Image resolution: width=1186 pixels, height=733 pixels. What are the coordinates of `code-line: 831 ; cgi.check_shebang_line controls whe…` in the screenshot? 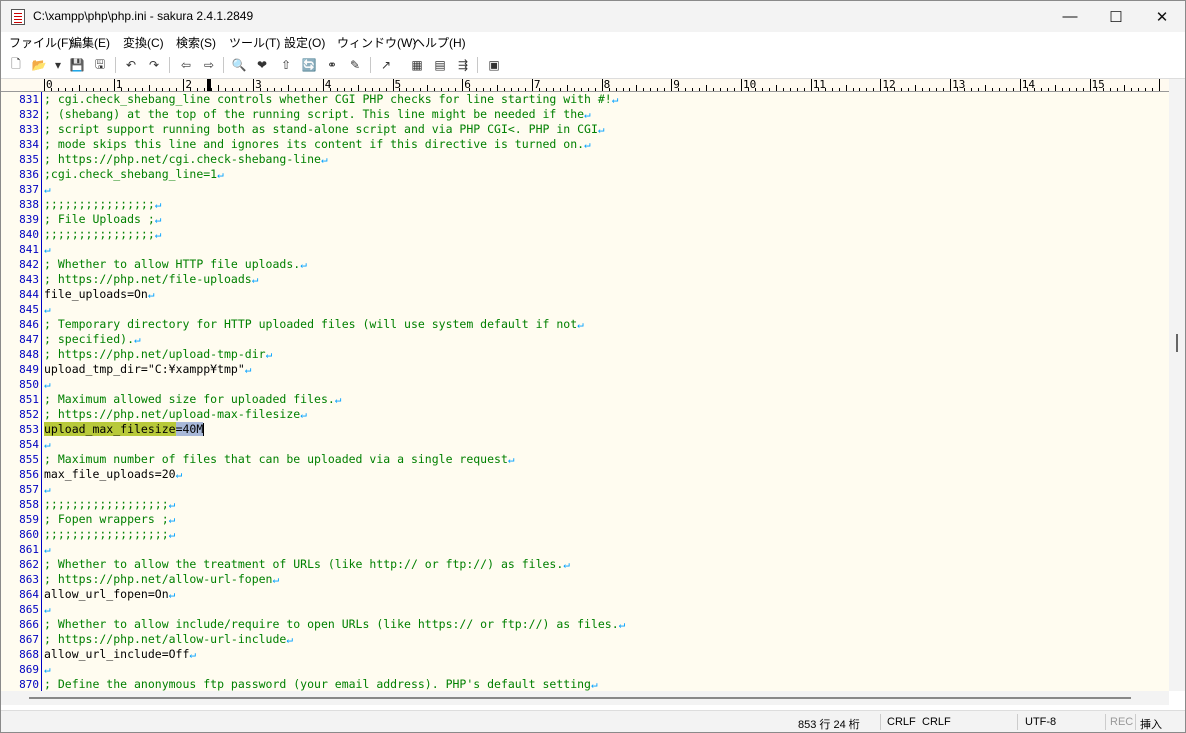 It's located at (585, 99).